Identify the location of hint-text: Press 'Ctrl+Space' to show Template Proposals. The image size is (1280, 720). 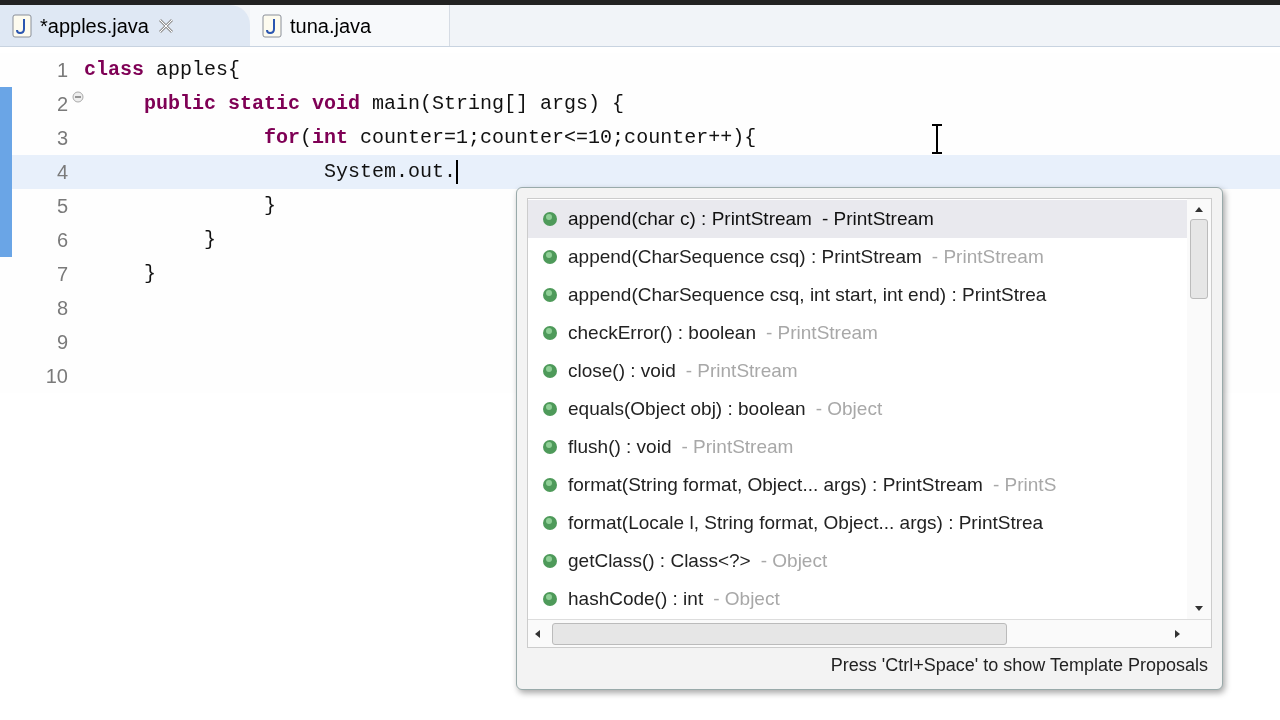
(1019, 665).